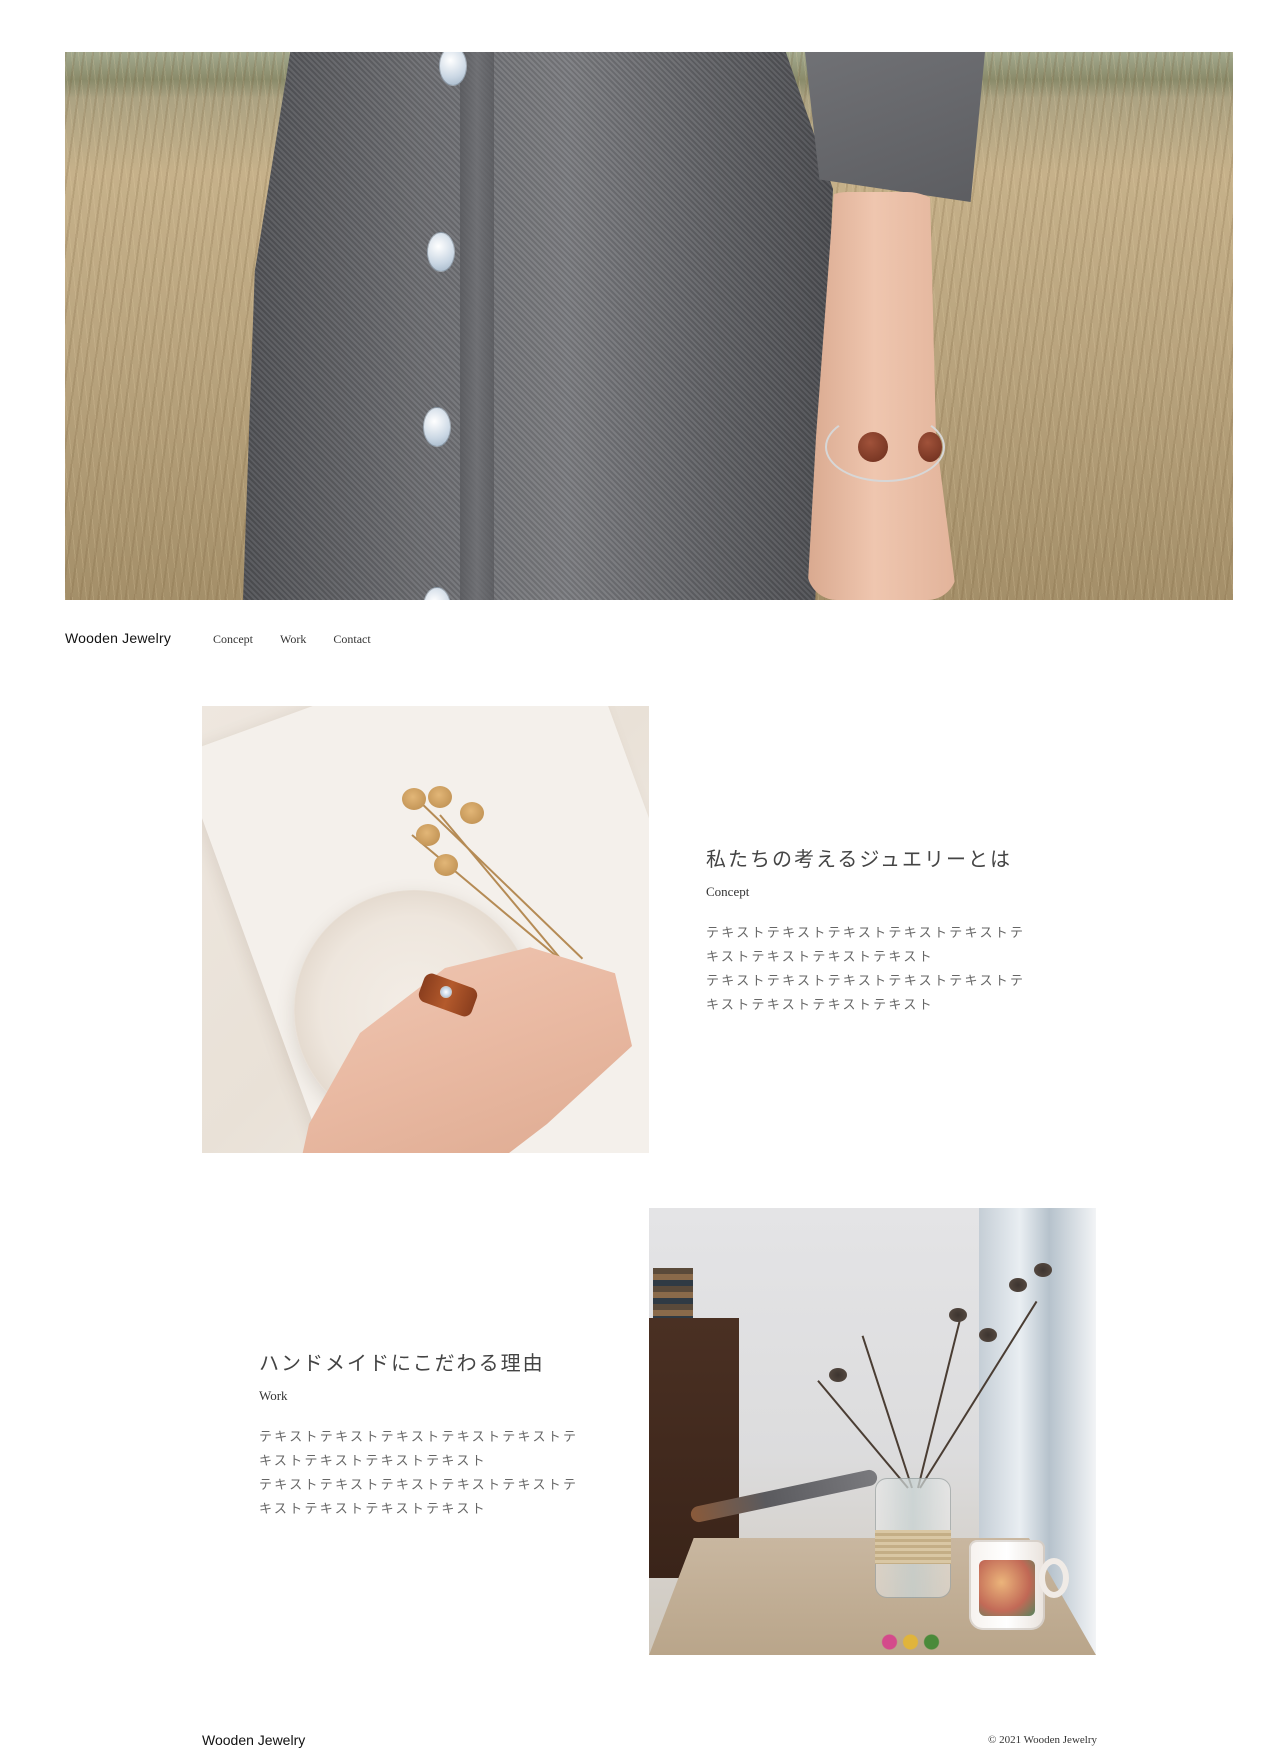 The height and width of the screenshot is (1760, 1280). Describe the element at coordinates (538, 326) in the screenshot. I see `hero-dress` at that location.